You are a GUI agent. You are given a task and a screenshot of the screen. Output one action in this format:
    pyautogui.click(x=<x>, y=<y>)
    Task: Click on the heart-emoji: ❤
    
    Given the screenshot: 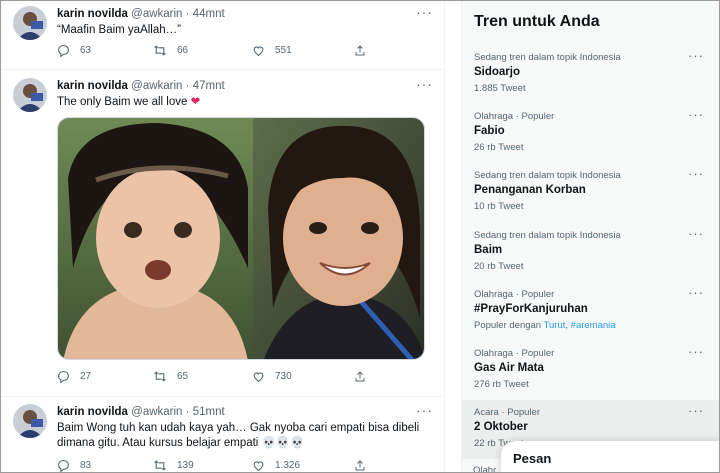 What is the action you would take?
    pyautogui.click(x=195, y=102)
    